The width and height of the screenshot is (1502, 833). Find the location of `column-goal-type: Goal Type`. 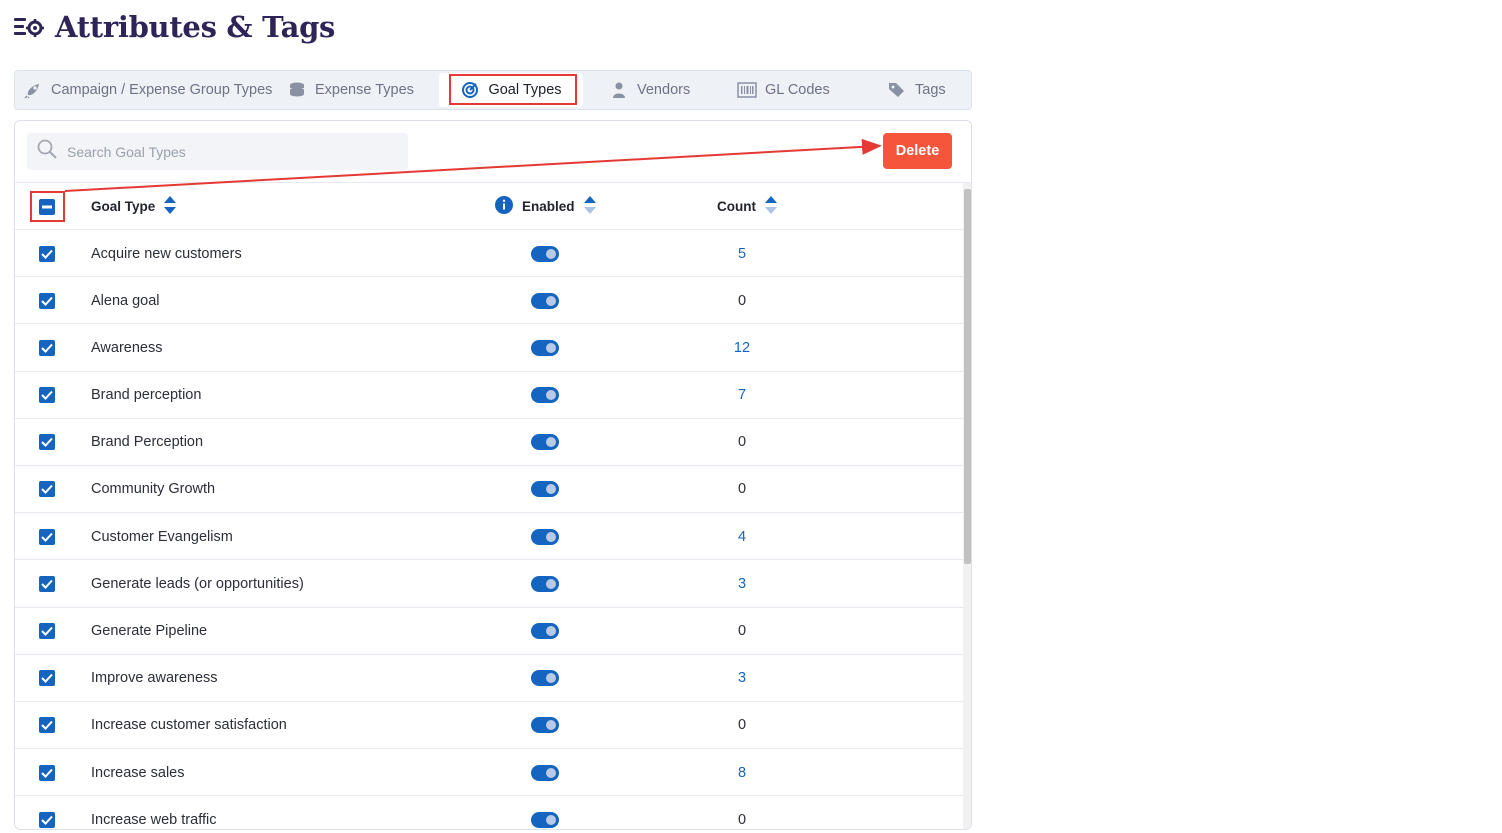

column-goal-type: Goal Type is located at coordinates (134, 206).